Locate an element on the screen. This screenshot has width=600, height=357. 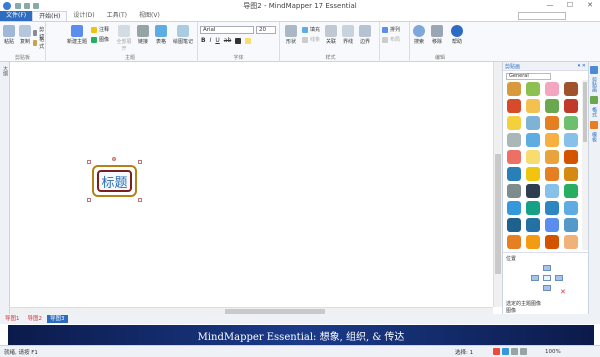
close-button: ✕ is located at coordinates (590, 5).